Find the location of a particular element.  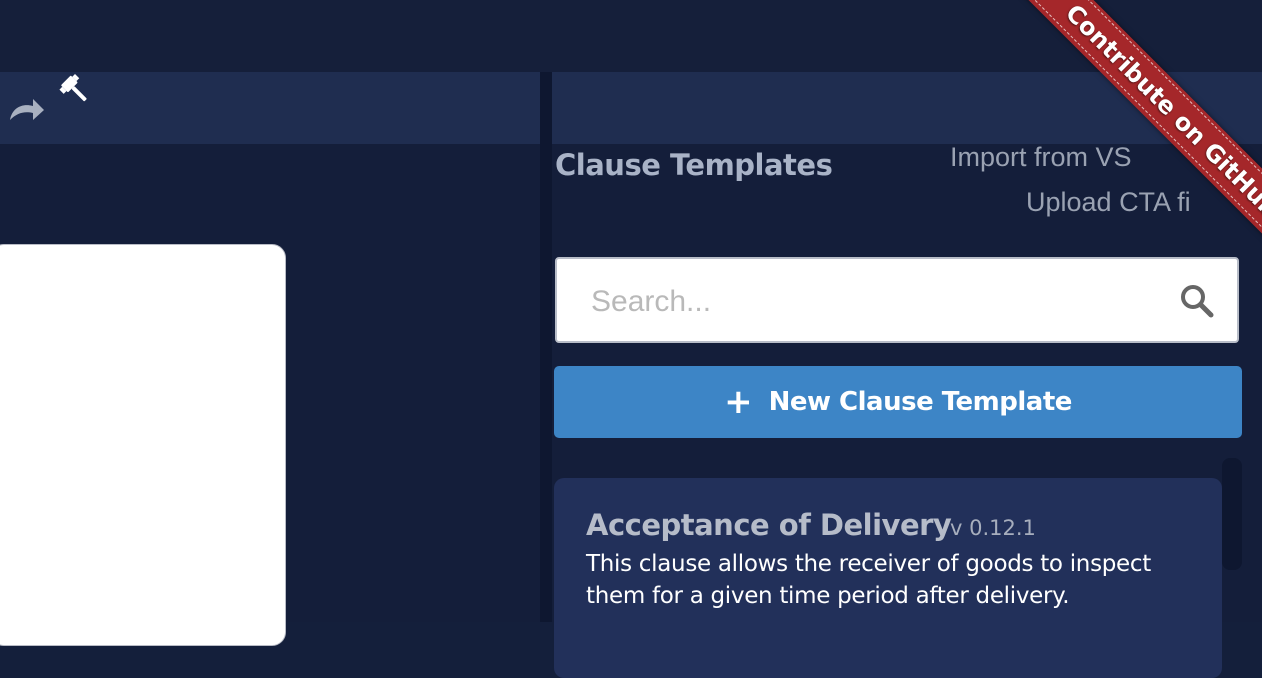

new-clause-template-button: + New Clause Template is located at coordinates (898, 402).